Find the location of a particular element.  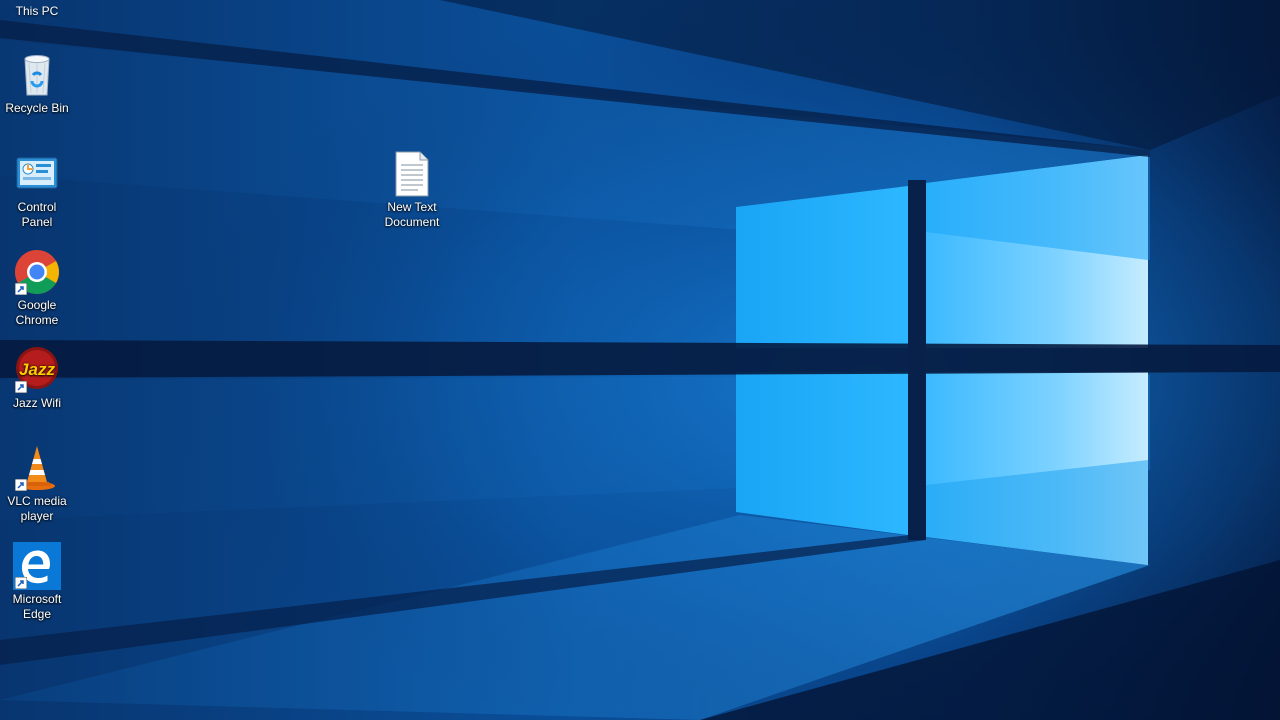

desktop-icon-vlc: VLC media player is located at coordinates (37, 484).